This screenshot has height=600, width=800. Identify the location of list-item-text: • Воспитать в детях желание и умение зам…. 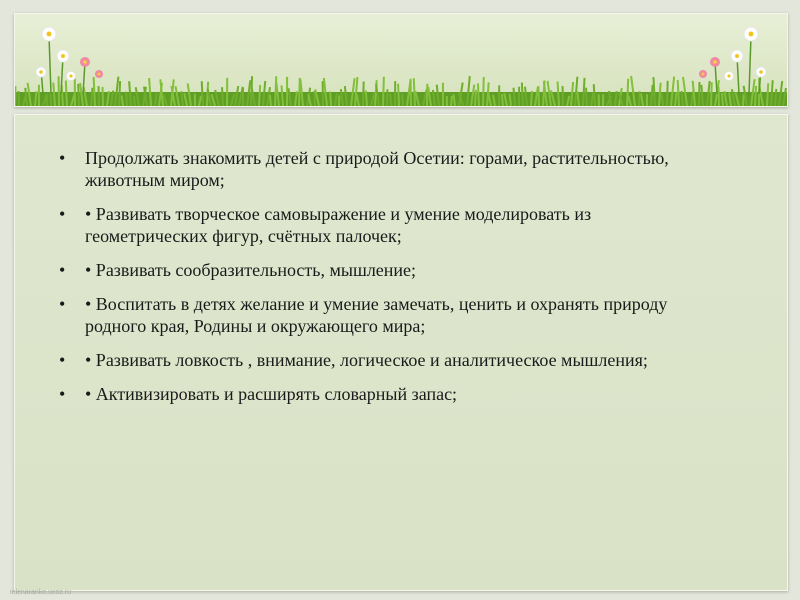
(376, 315).